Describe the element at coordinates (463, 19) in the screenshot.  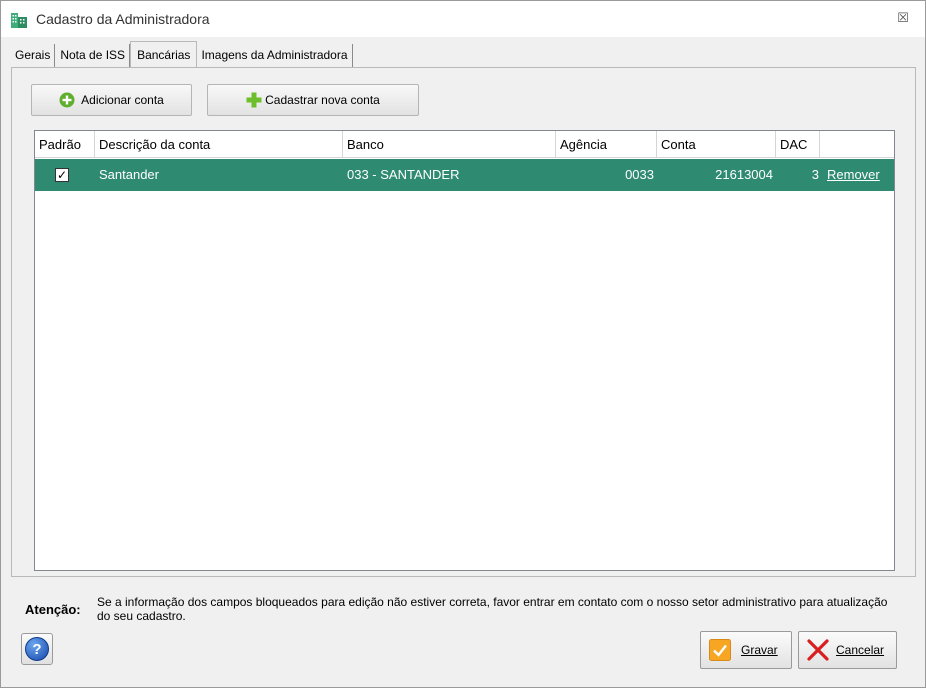
I see `title-bar: Cadastro da Administradora ☒` at that location.